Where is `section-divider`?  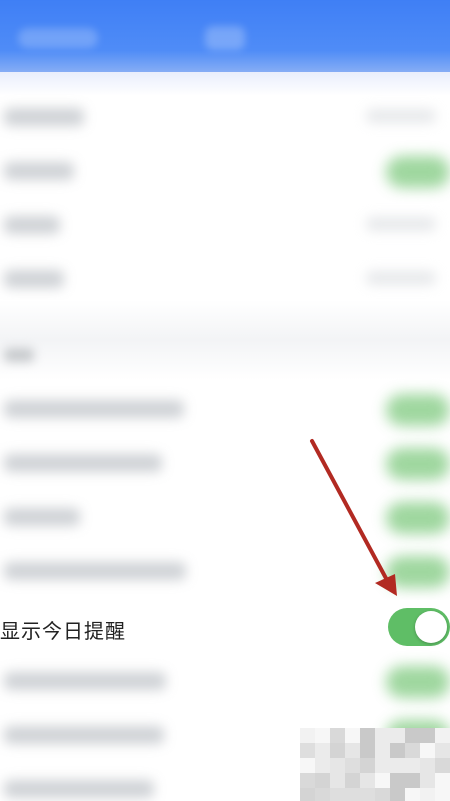
section-divider is located at coordinates (225, 340).